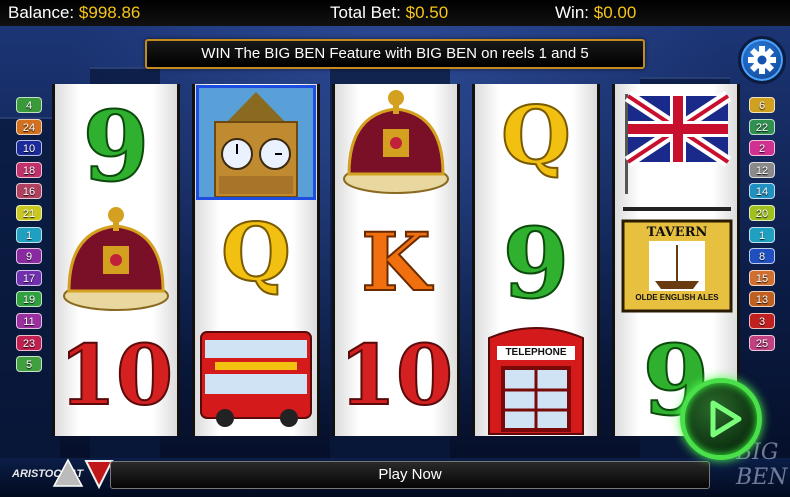  I want to click on payline-badge: 23, so click(29, 342).